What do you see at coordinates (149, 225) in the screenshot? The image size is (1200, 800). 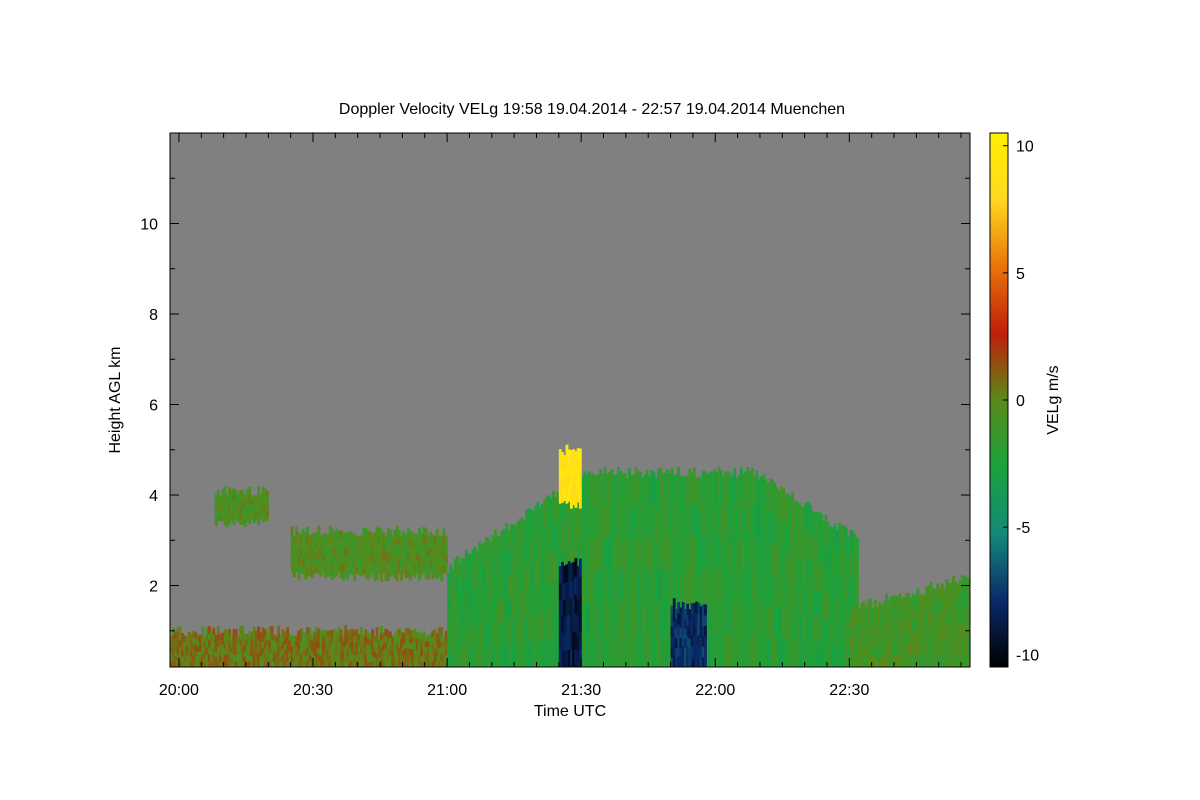 I see `y-tick-label: 10` at bounding box center [149, 225].